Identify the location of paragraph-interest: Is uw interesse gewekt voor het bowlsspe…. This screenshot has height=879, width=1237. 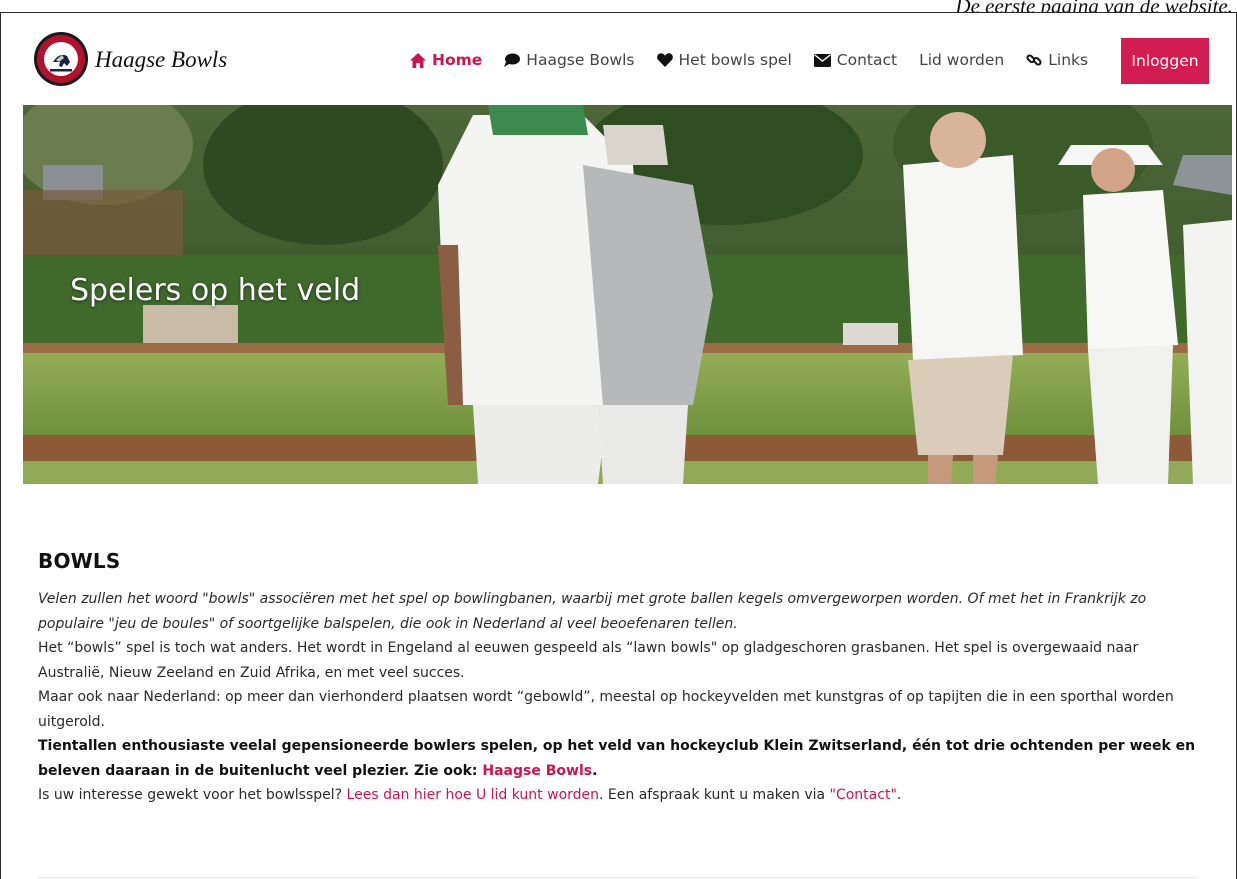
(618, 795).